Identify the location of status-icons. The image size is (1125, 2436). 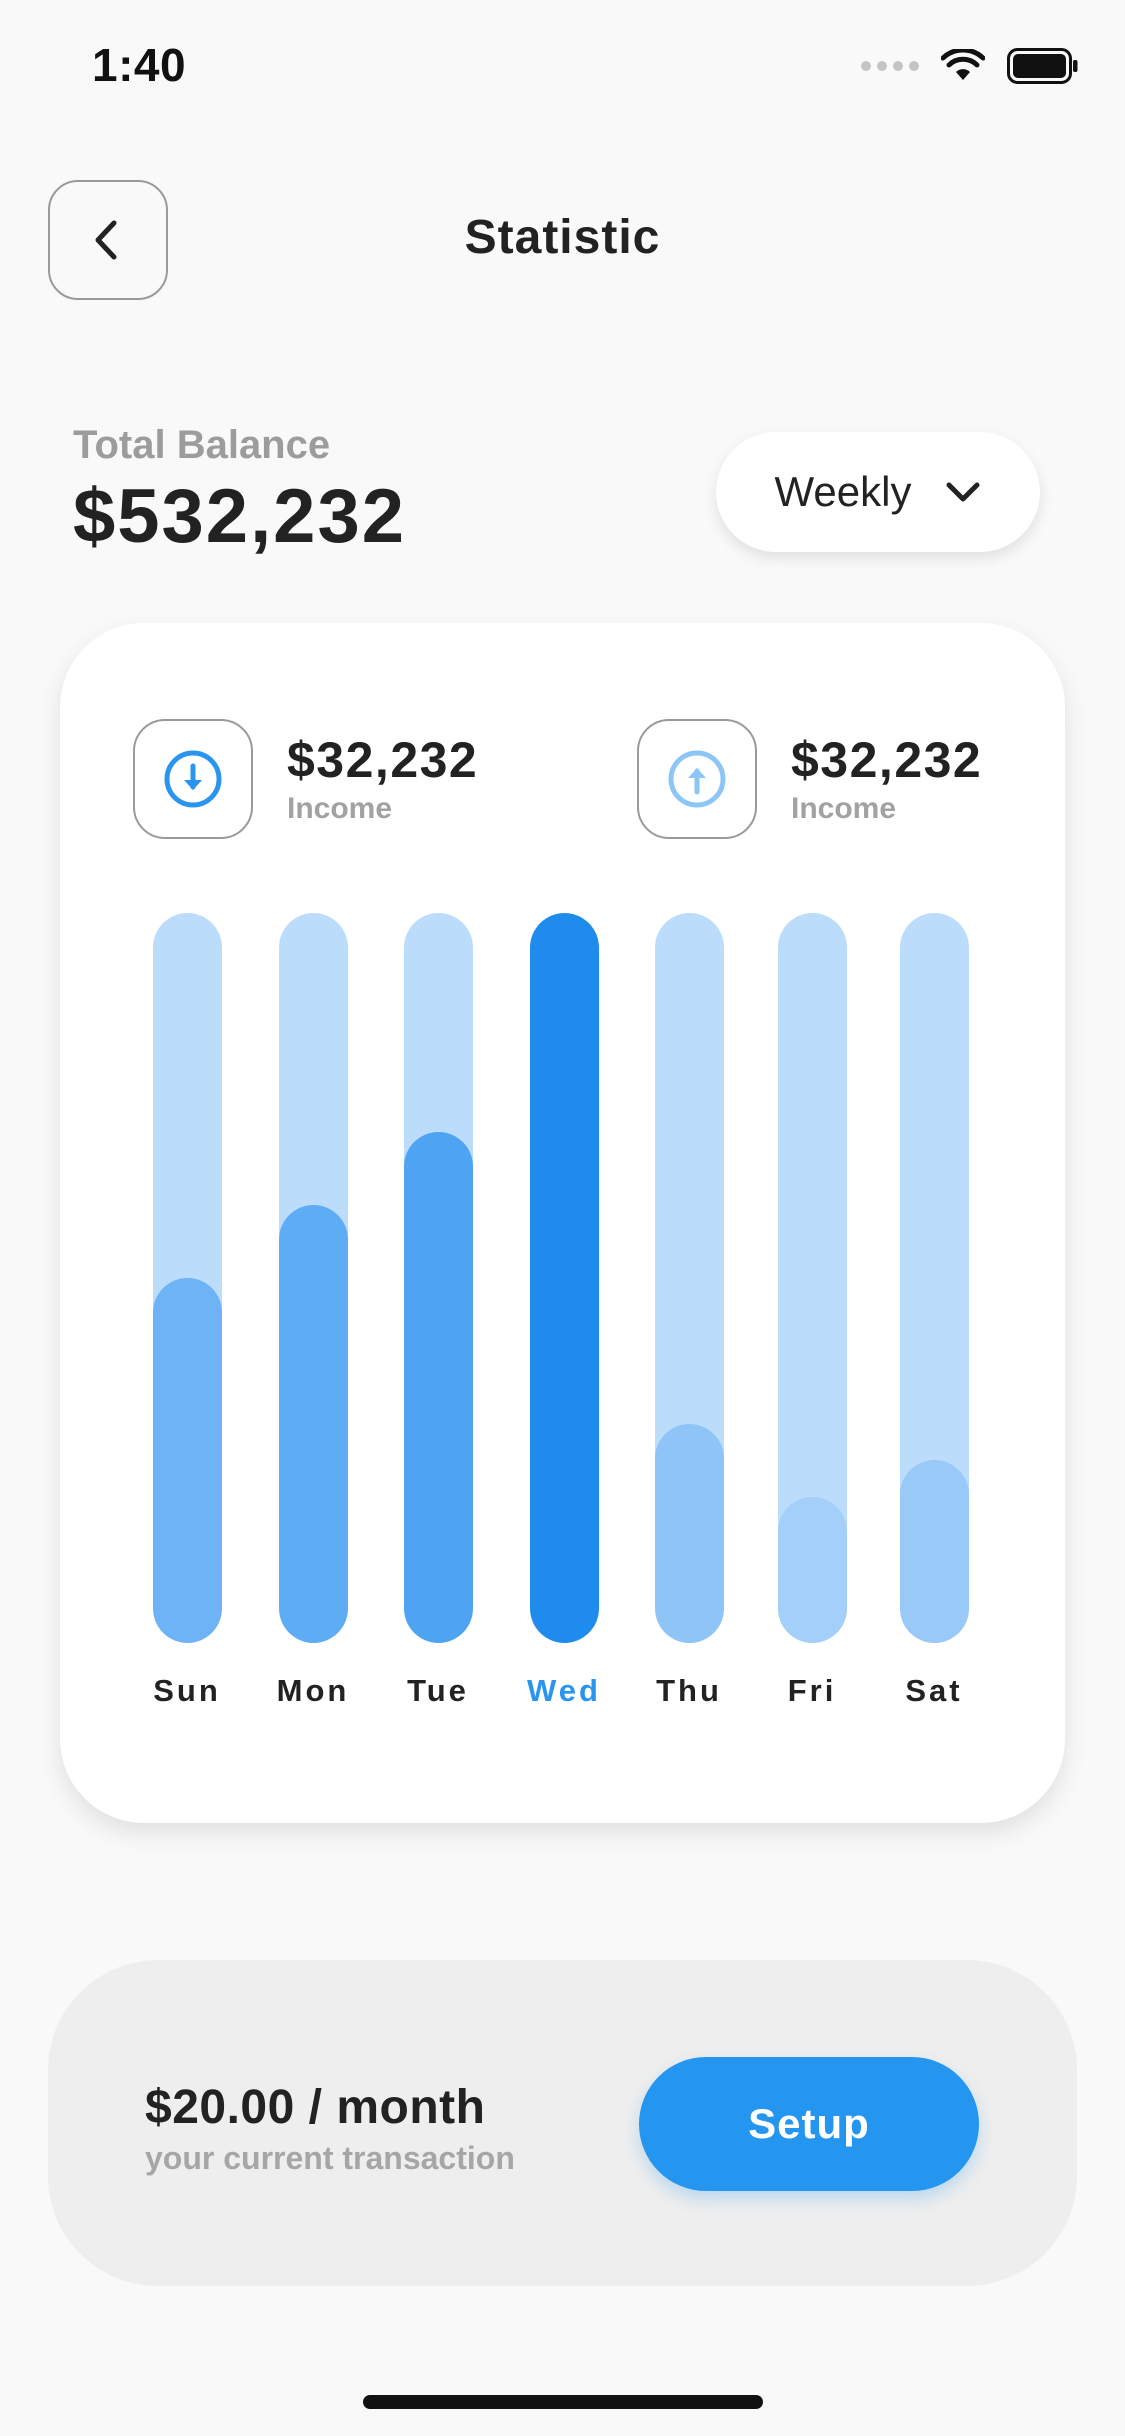
(970, 66).